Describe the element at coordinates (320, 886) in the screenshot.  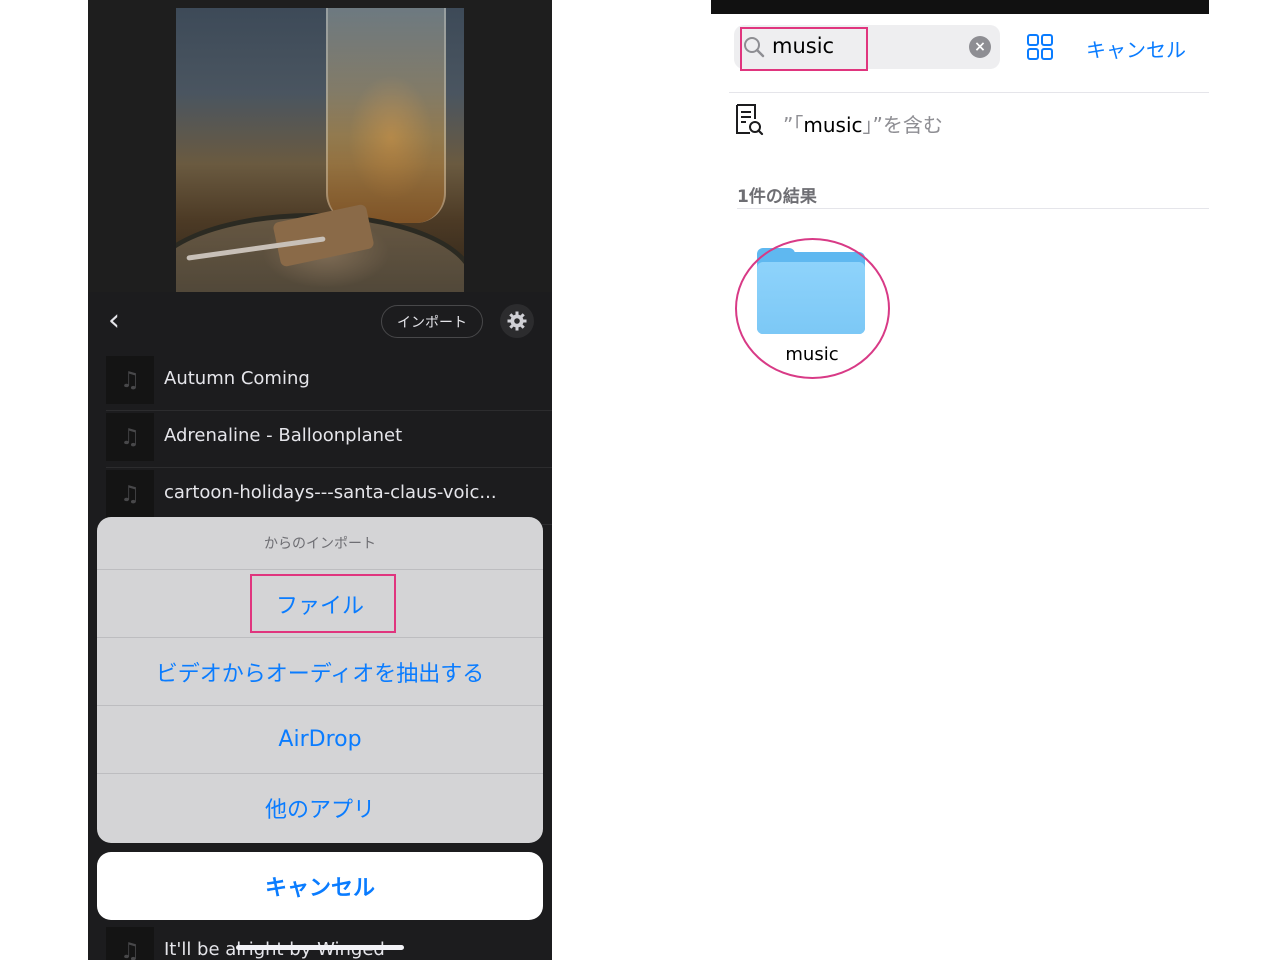
I see `action-sheet-cancel-button: キャンセル` at that location.